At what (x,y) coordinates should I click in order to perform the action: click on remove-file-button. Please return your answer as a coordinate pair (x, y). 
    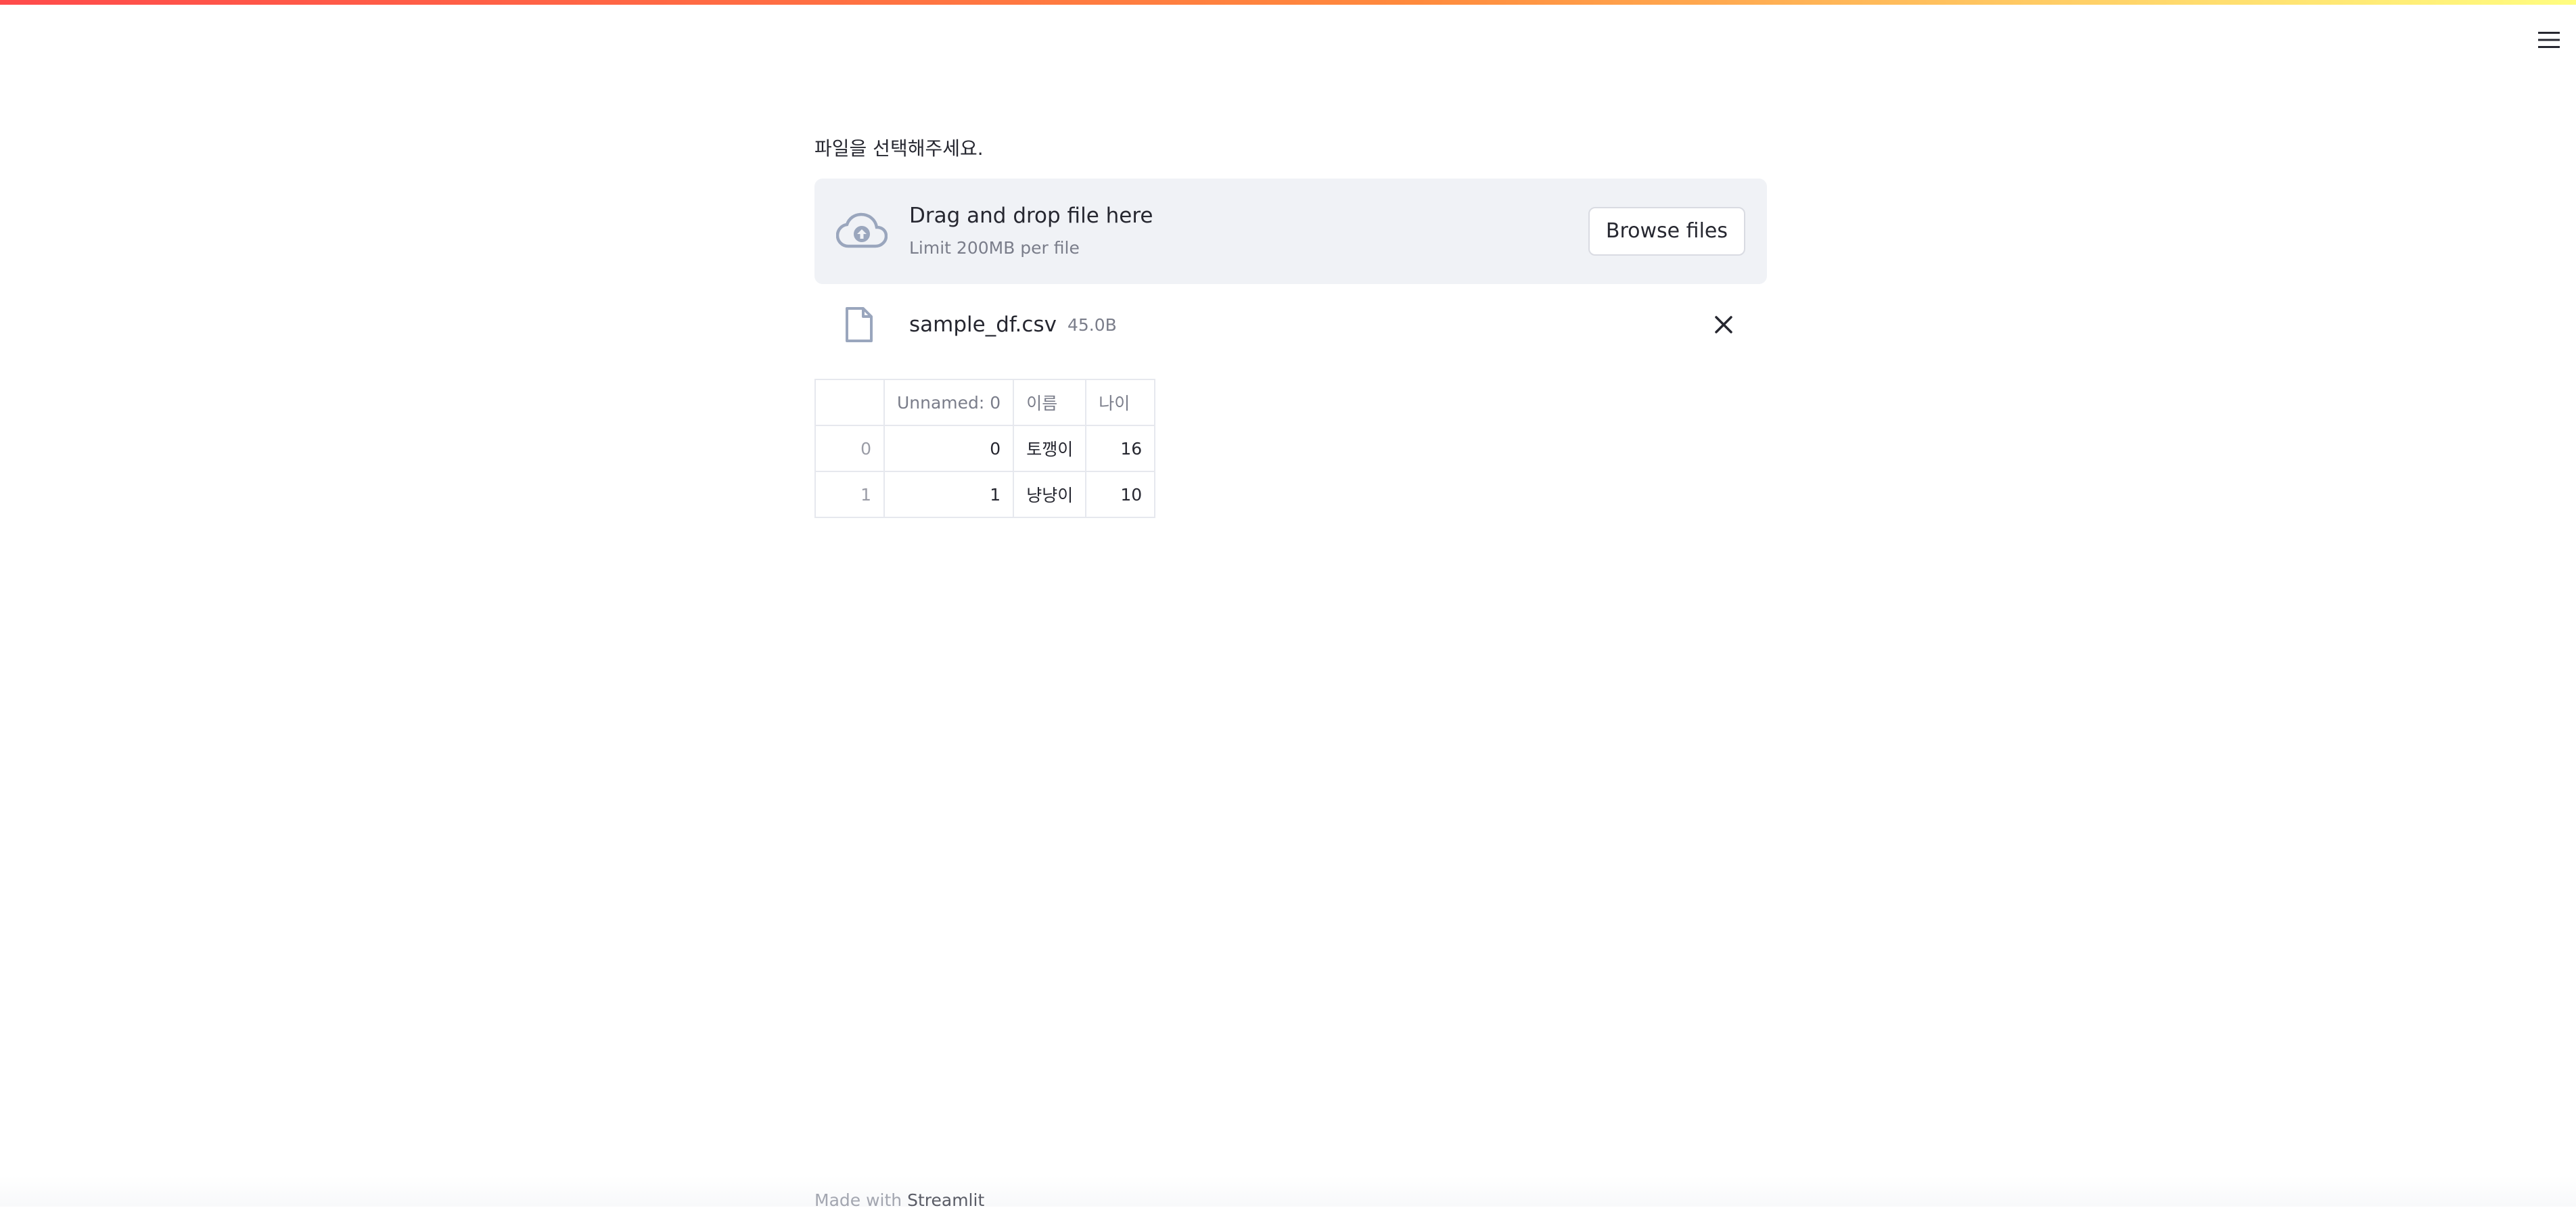
    Looking at the image, I should click on (1723, 324).